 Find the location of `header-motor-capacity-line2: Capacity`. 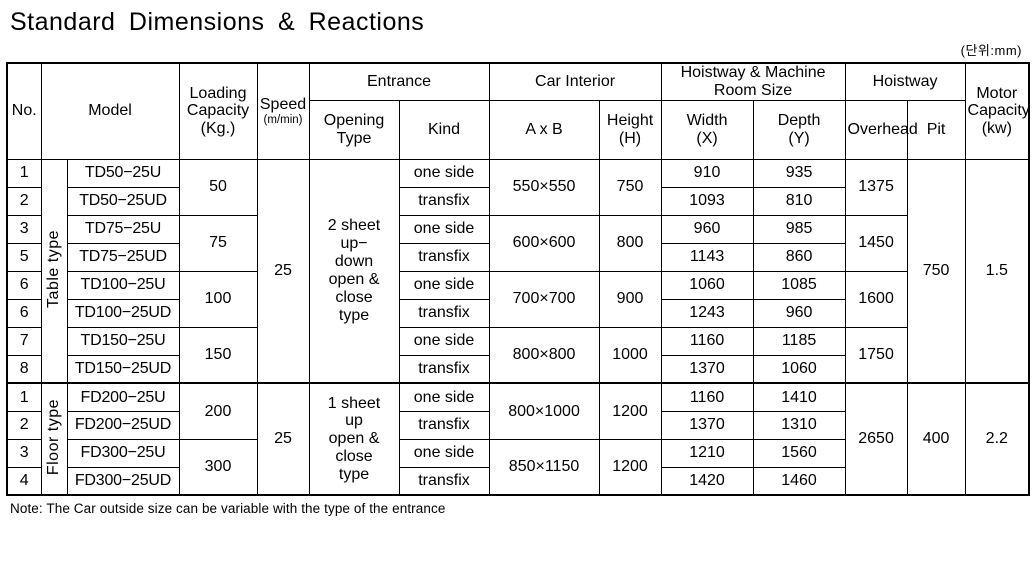

header-motor-capacity-line2: Capacity is located at coordinates (998, 111).